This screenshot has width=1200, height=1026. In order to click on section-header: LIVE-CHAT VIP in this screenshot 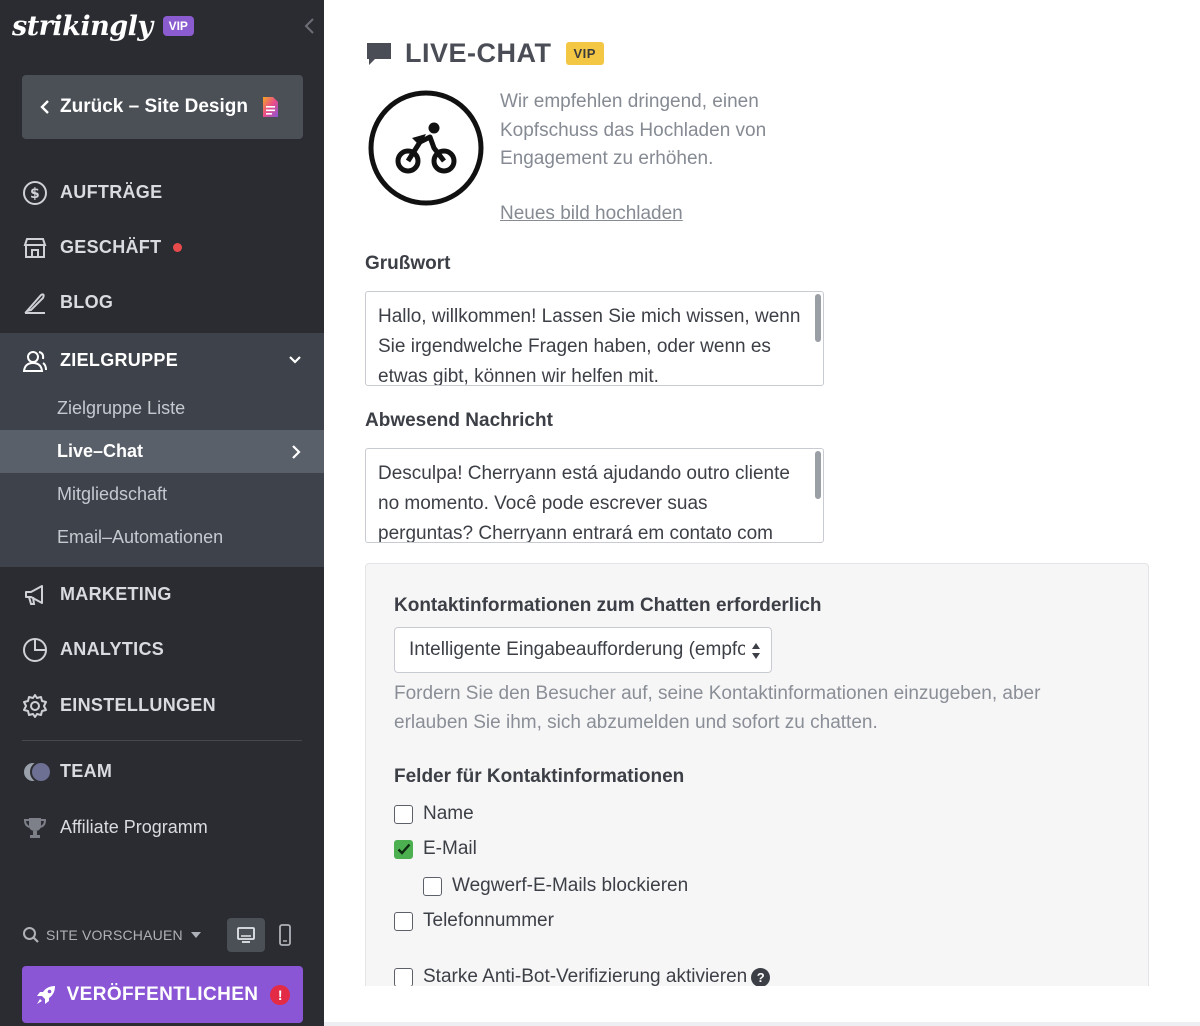, I will do `click(484, 53)`.